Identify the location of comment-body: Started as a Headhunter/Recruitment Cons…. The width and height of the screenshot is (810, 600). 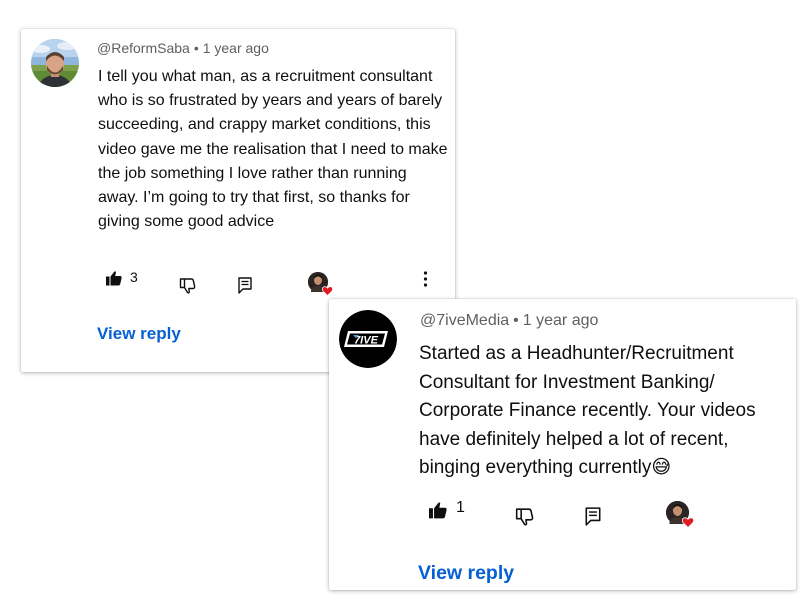
(587, 411).